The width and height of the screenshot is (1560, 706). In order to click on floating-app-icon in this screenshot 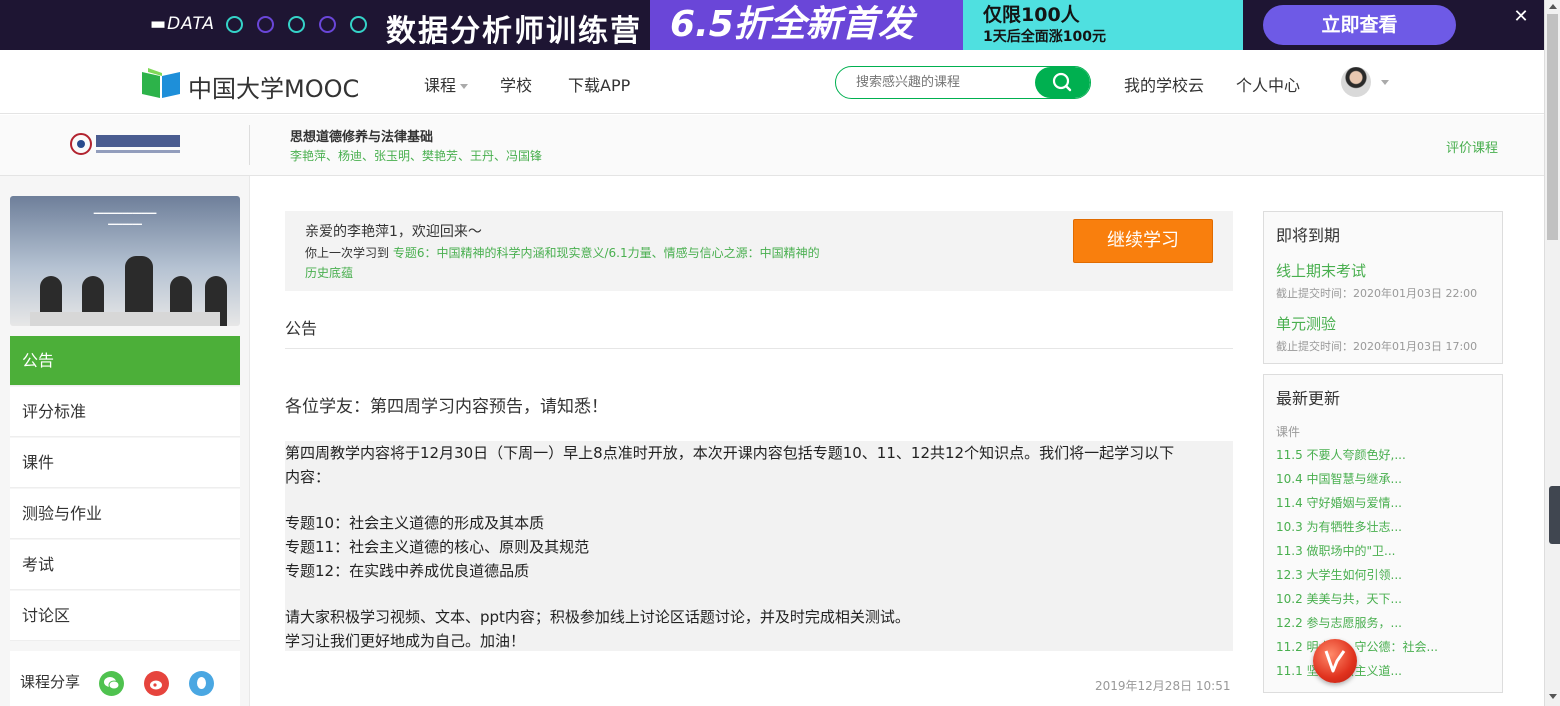, I will do `click(1335, 661)`.